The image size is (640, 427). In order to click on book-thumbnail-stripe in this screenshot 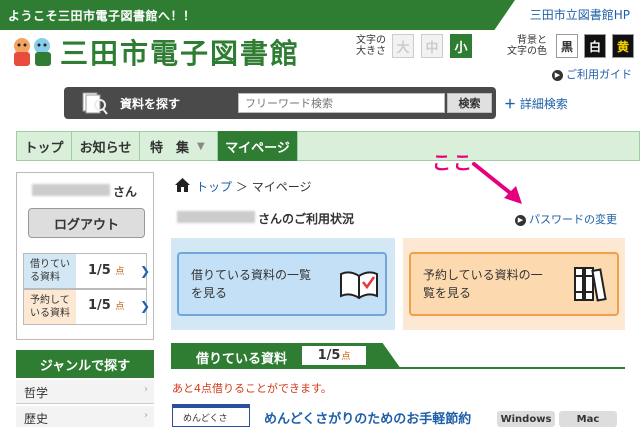, I will do `click(211, 406)`.